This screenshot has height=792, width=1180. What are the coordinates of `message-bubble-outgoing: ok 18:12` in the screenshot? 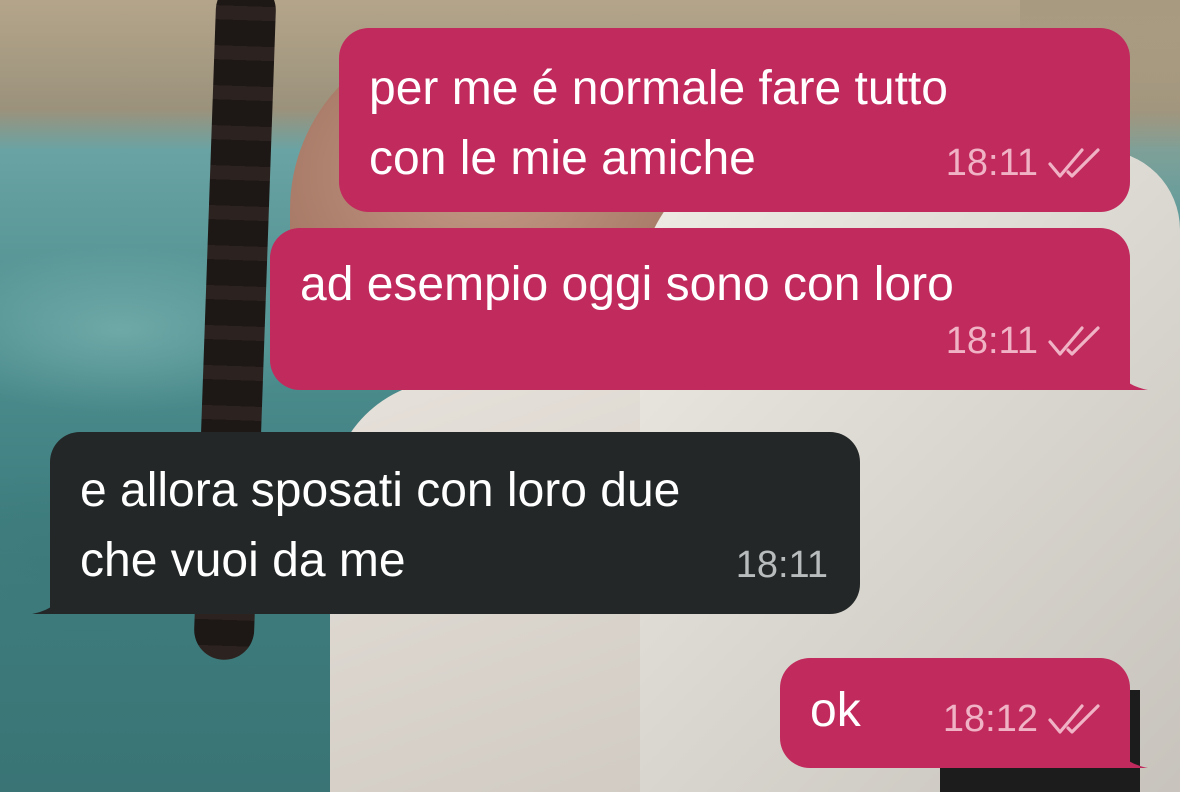 It's located at (964, 713).